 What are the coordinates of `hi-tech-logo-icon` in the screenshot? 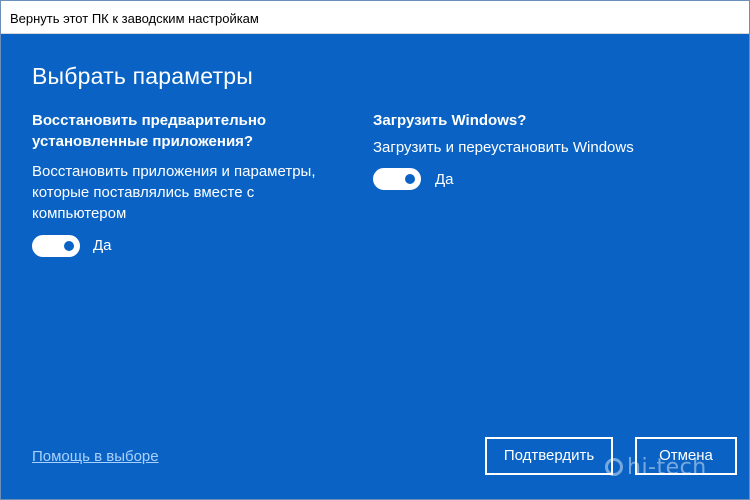 It's located at (614, 467).